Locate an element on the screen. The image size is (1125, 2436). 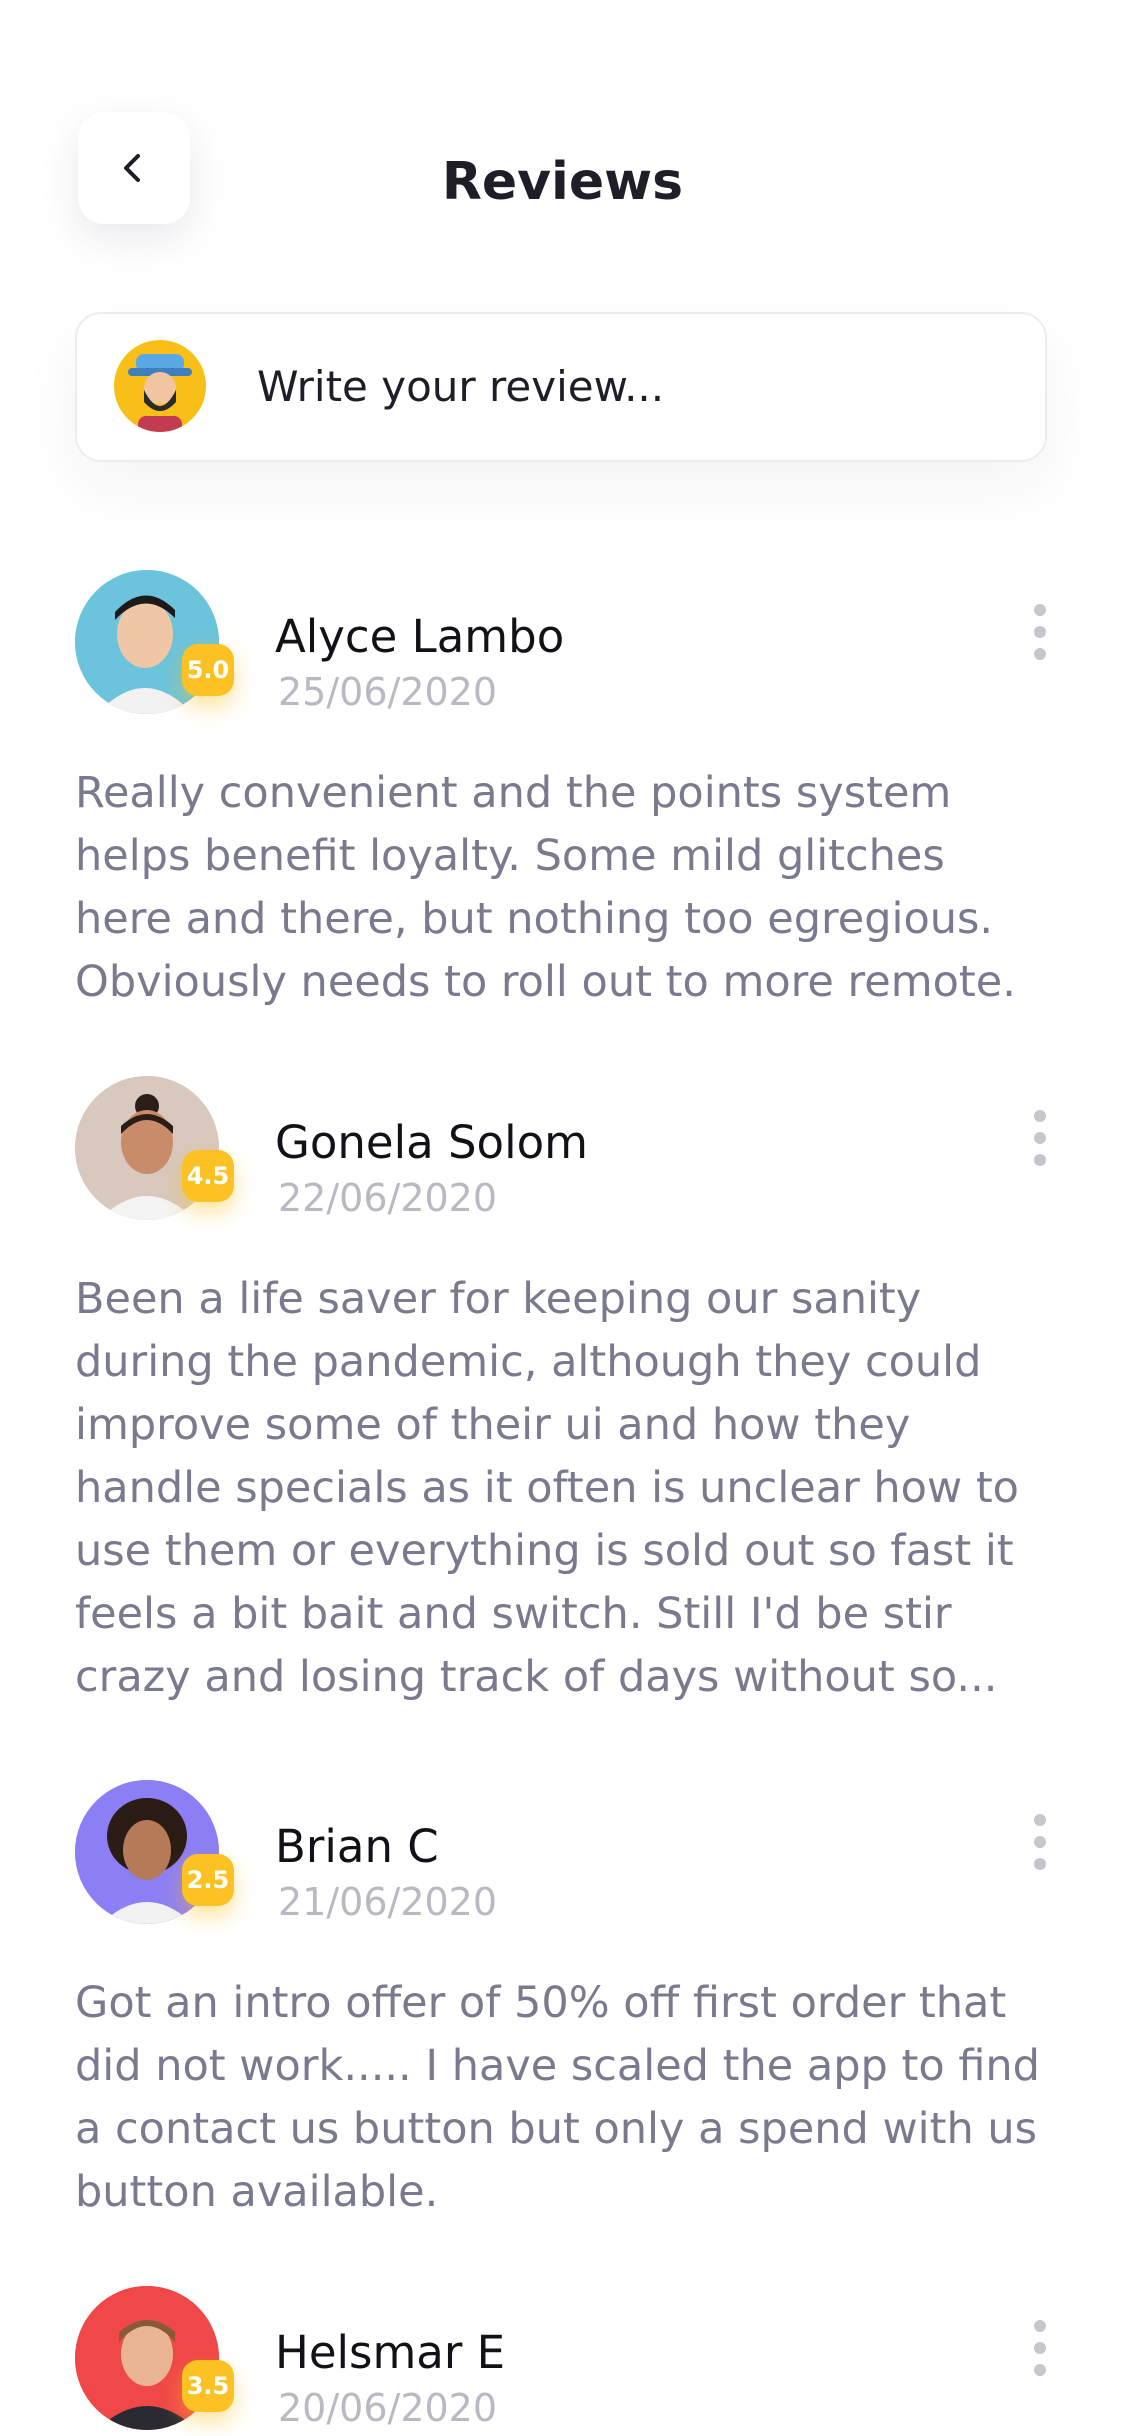
review-date: 22/06/2020 is located at coordinates (388, 1198).